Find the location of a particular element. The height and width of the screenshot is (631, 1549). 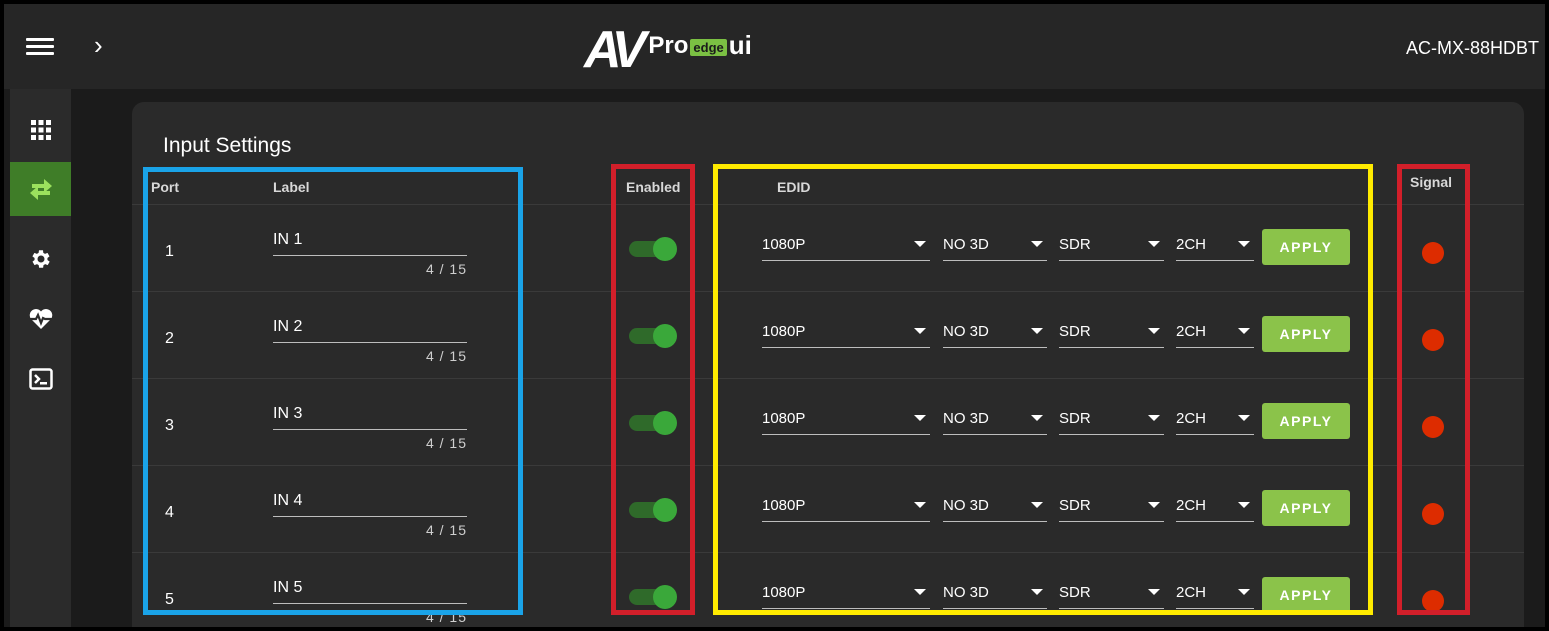

port-number: 5 is located at coordinates (169, 599).